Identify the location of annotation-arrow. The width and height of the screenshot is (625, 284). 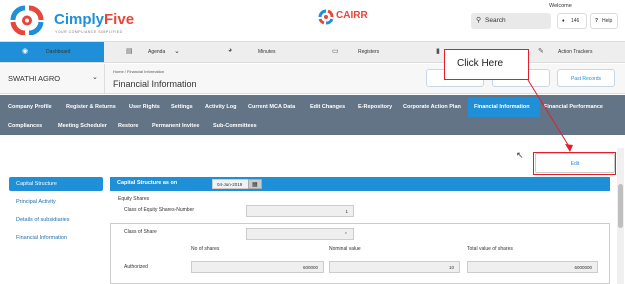
(550, 115).